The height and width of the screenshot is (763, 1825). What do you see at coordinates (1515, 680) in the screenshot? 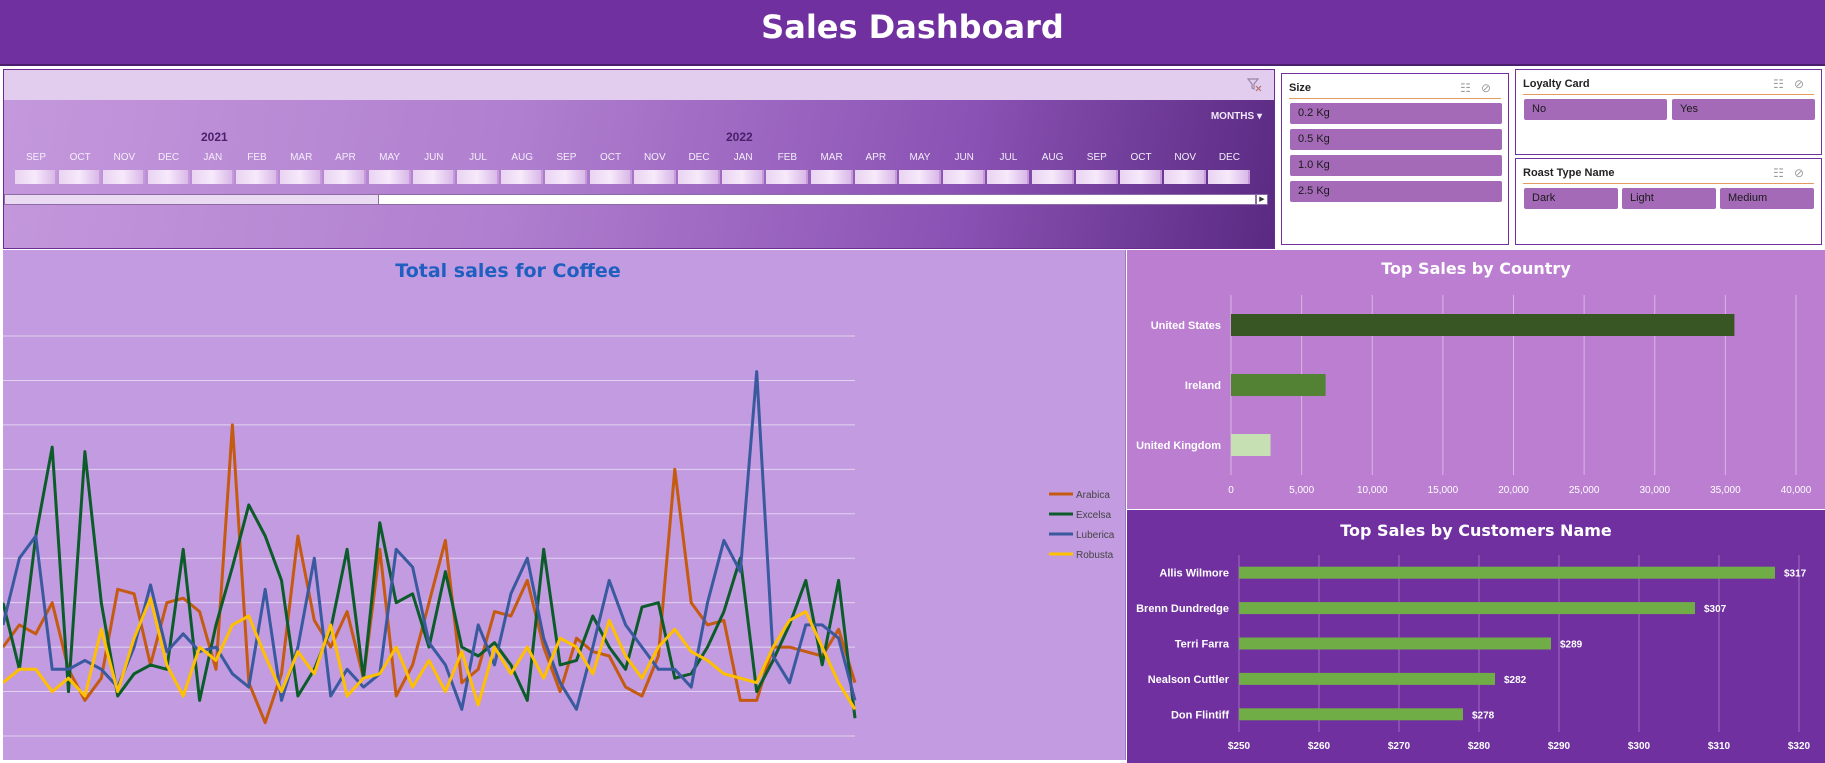
I see `data-label: $282` at bounding box center [1515, 680].